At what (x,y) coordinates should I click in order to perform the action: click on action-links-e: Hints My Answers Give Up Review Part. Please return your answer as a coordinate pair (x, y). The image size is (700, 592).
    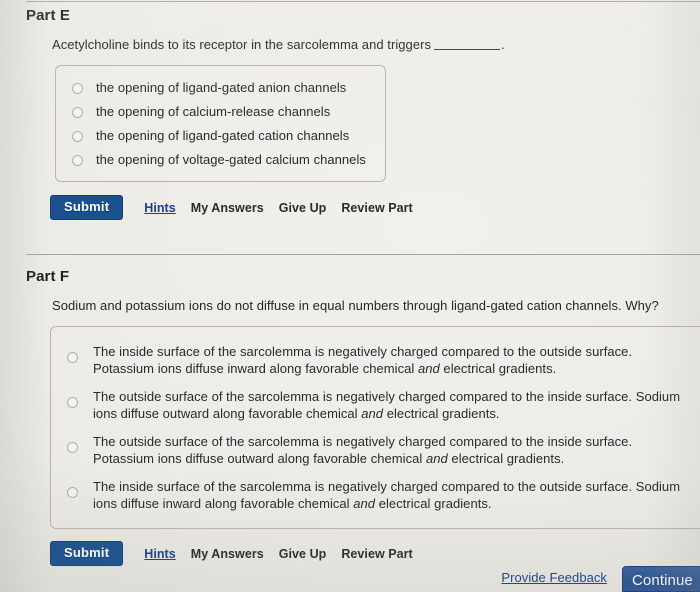
    Looking at the image, I should click on (278, 208).